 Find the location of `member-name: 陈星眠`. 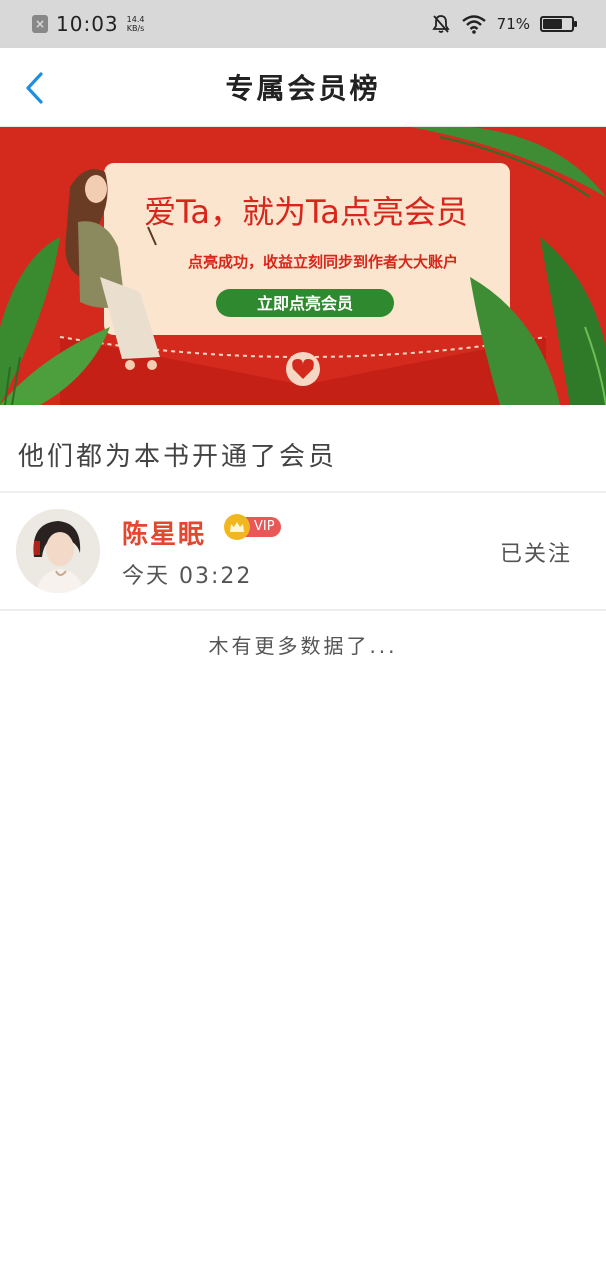

member-name: 陈星眠 is located at coordinates (164, 532).